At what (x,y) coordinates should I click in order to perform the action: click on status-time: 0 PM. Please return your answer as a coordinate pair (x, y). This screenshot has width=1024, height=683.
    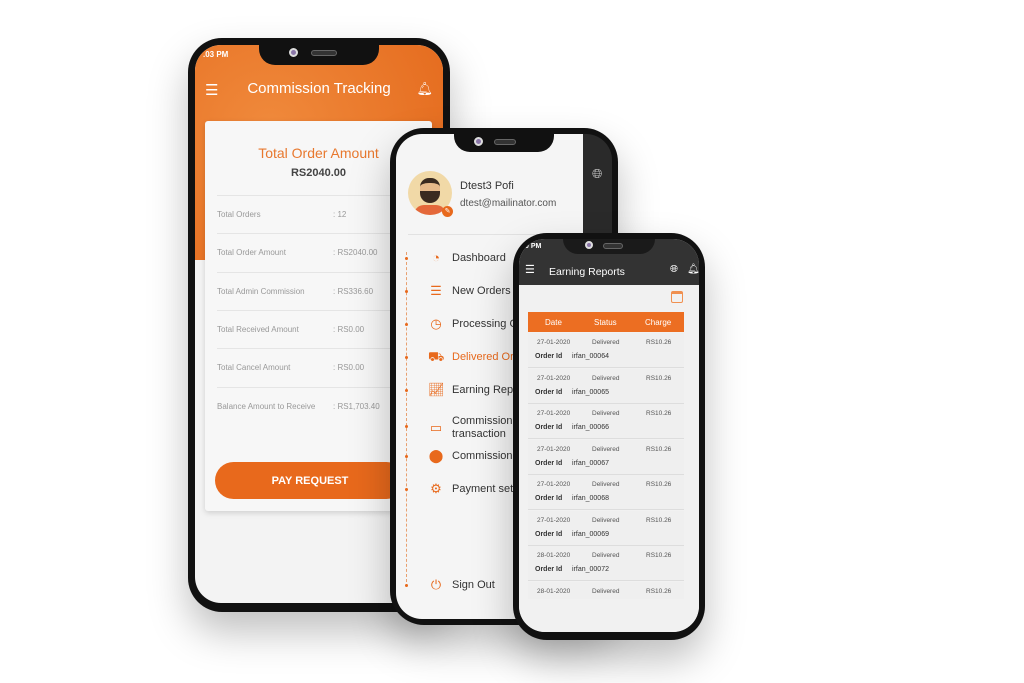
    Looking at the image, I should click on (533, 246).